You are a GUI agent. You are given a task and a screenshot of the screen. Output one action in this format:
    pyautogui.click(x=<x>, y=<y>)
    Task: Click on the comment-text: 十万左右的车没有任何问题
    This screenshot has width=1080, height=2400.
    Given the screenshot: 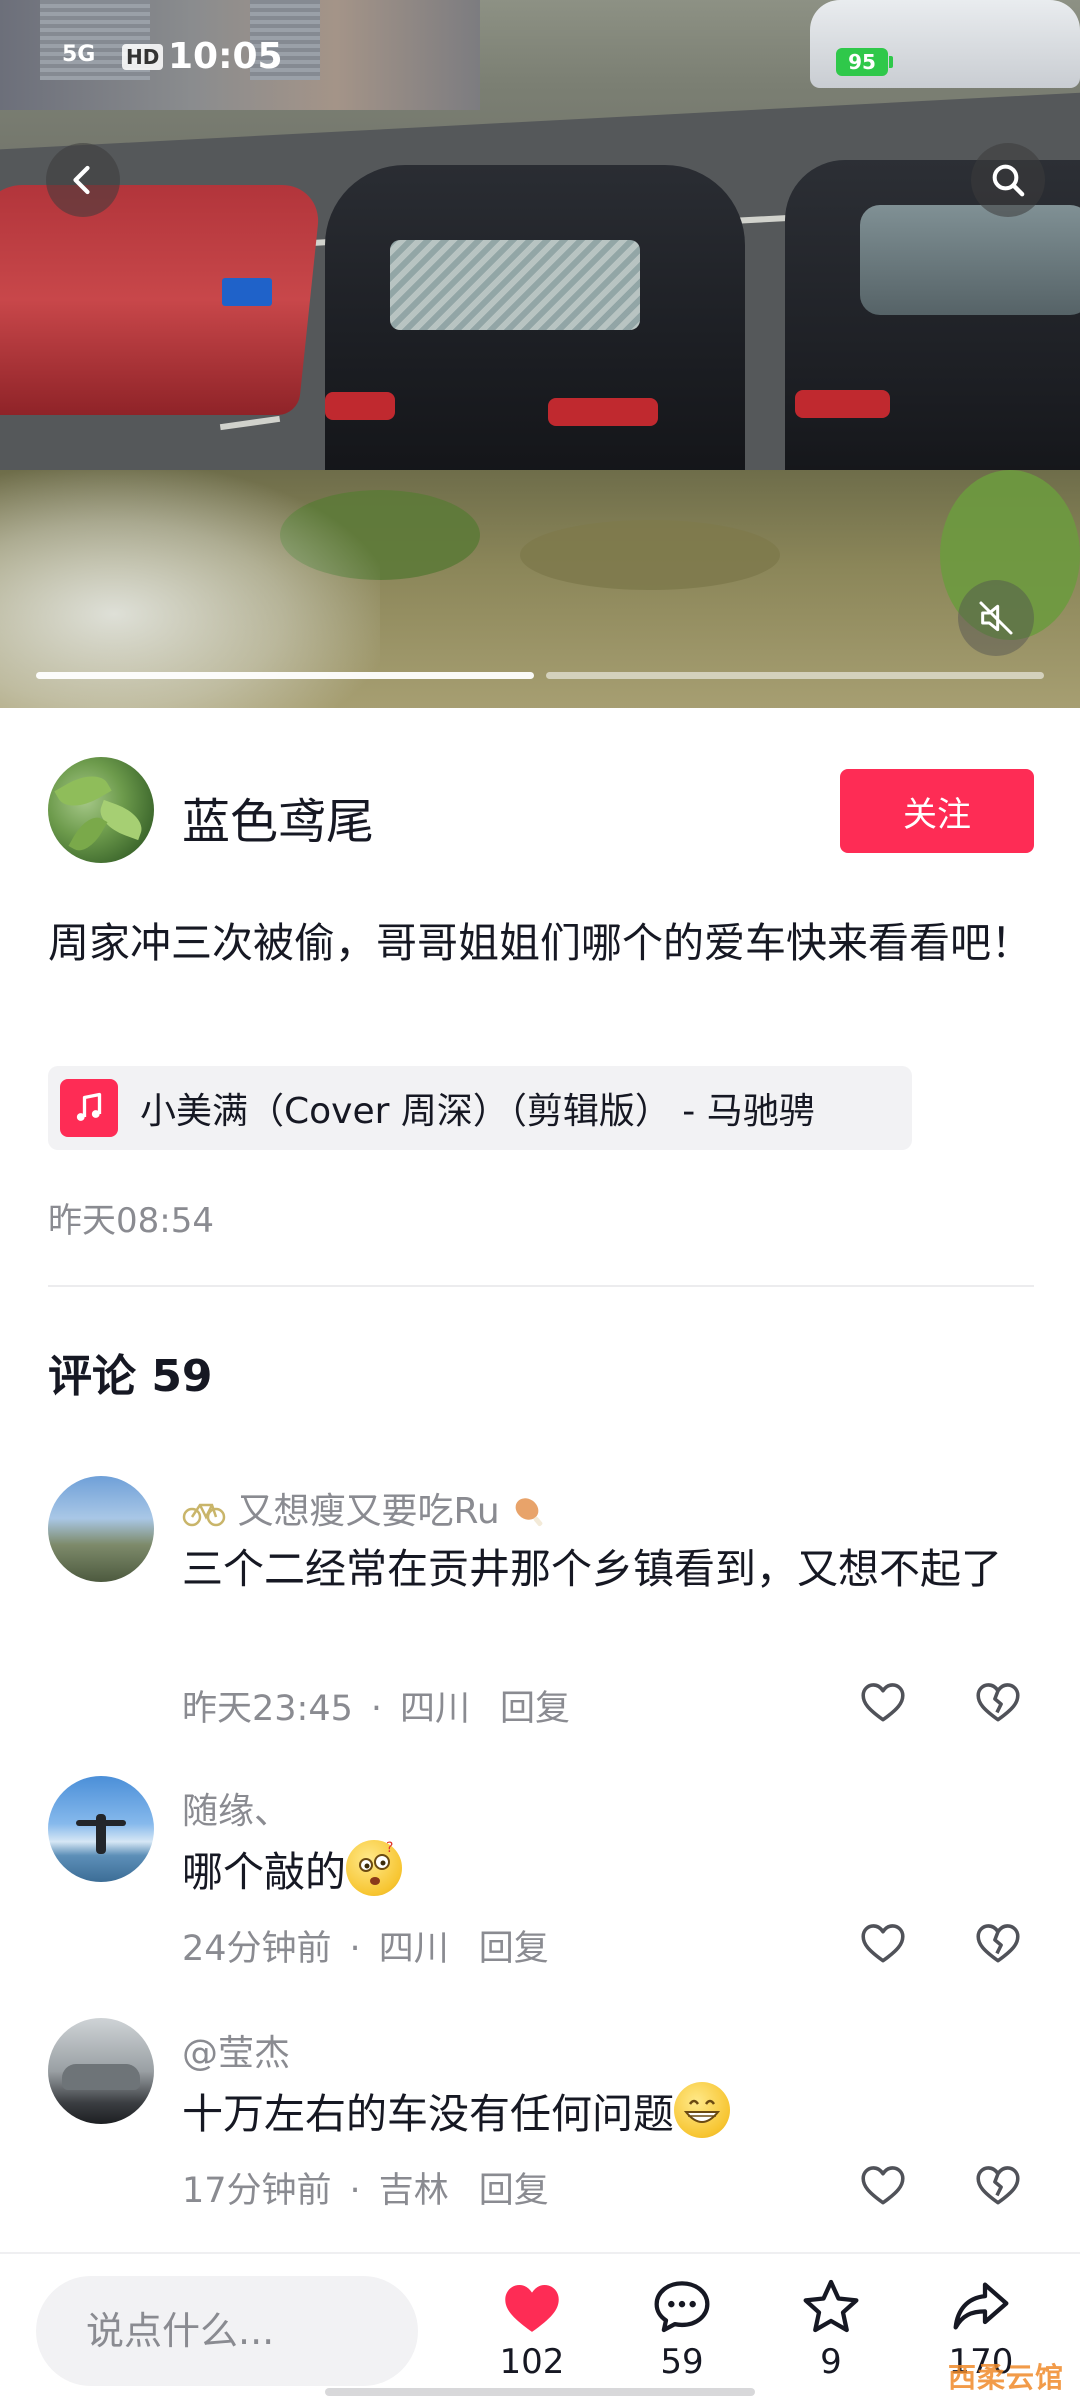 What is the action you would take?
    pyautogui.click(x=597, y=2112)
    